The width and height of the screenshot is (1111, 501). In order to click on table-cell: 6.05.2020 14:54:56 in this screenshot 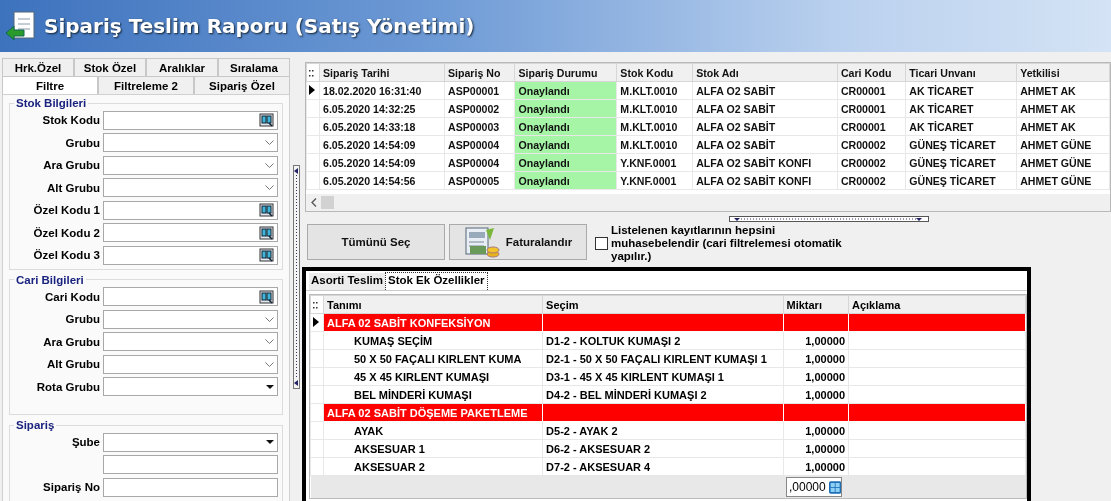, I will do `click(382, 180)`.